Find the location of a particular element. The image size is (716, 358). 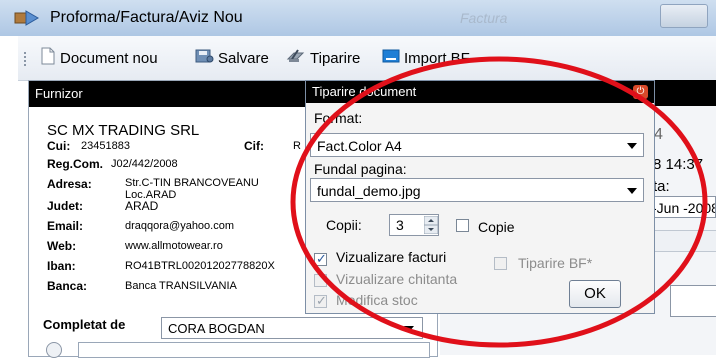

window-title: Proforma/Factura/Aviz Nou is located at coordinates (146, 17).